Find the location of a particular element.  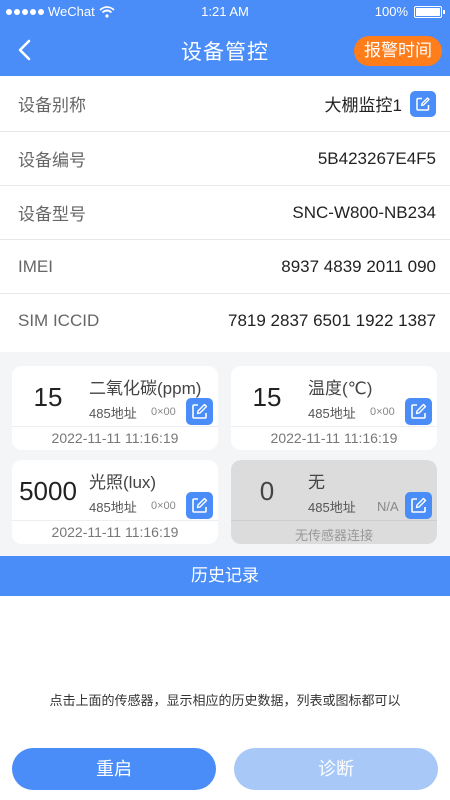

info-label: 设备型号 is located at coordinates (52, 214).